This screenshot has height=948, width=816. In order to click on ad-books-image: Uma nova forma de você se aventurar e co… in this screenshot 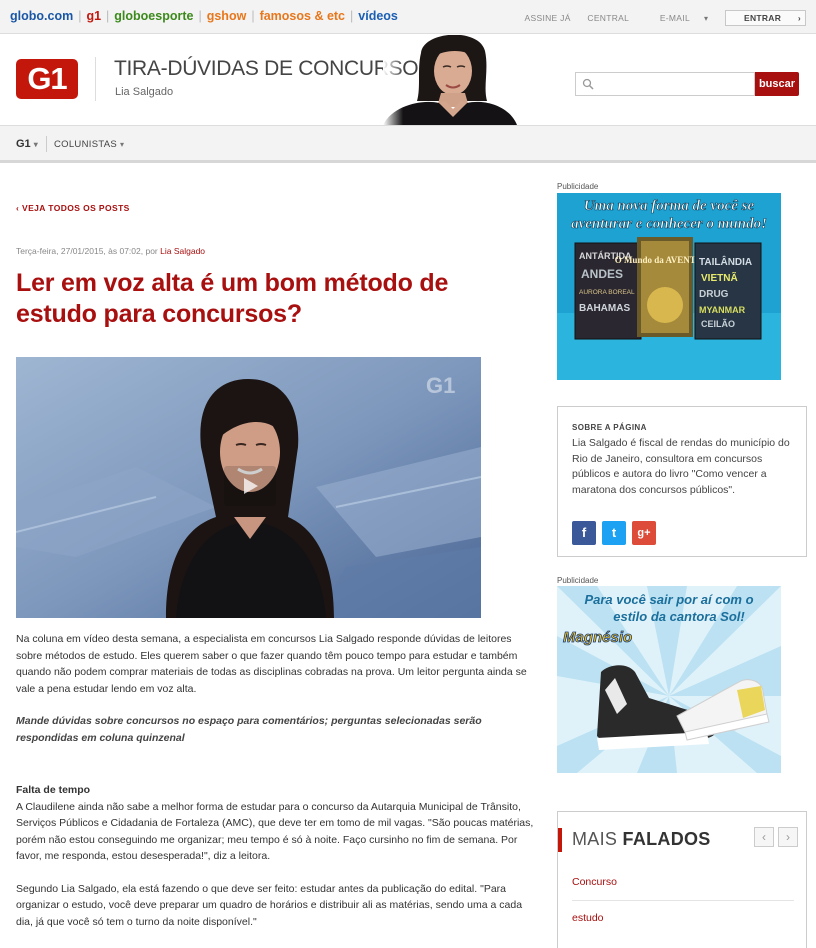, I will do `click(669, 286)`.